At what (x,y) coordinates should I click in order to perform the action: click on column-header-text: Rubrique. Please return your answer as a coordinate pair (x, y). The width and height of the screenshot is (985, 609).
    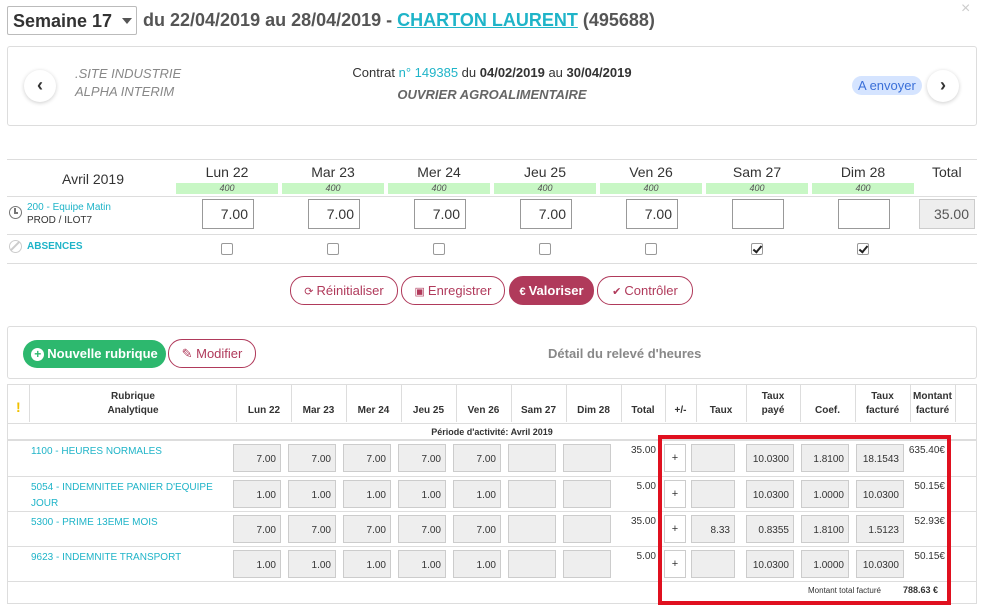
    Looking at the image, I should click on (133, 396).